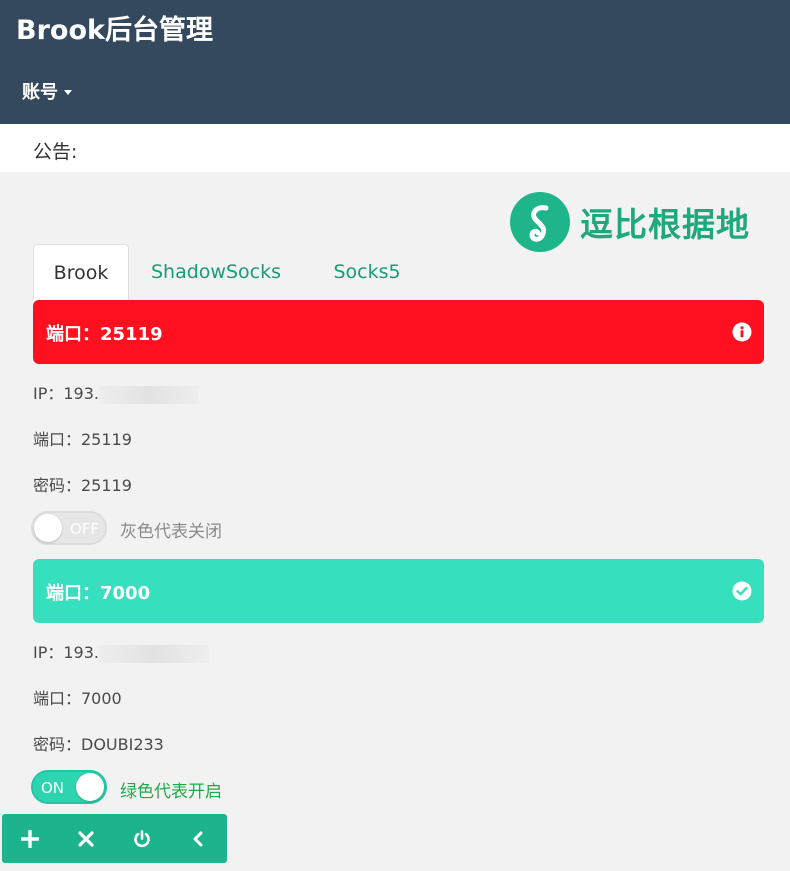  I want to click on tab-shadowsocks: ShadowSocks, so click(216, 272).